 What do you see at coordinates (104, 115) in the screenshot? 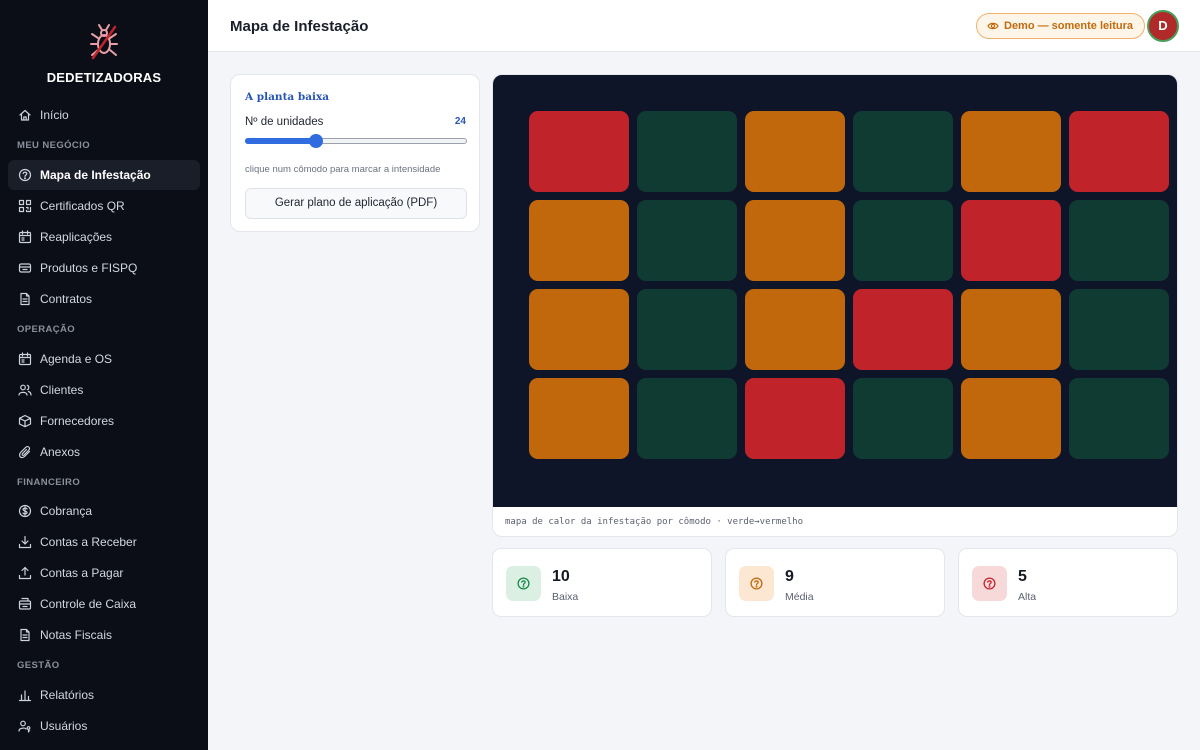
I see `sidebar-item-inicio: Início` at bounding box center [104, 115].